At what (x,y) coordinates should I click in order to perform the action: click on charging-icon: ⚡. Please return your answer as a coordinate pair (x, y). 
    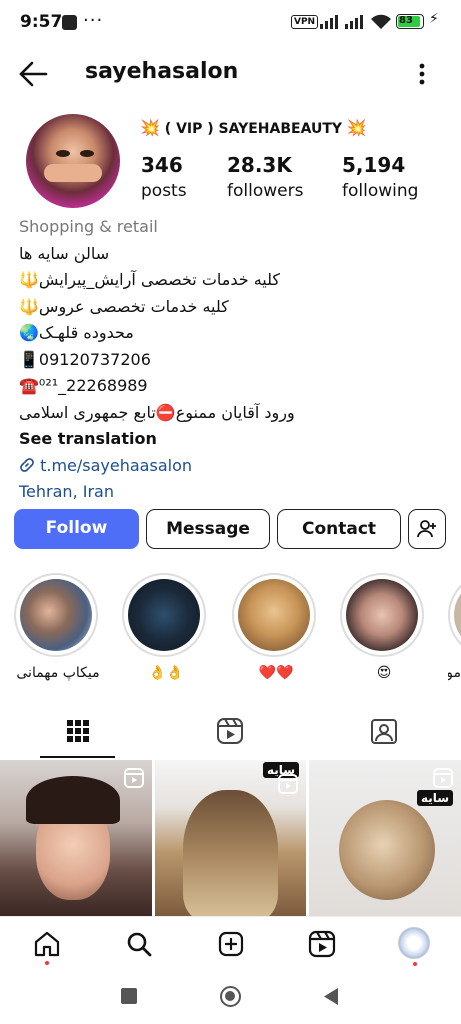
    Looking at the image, I should click on (434, 19).